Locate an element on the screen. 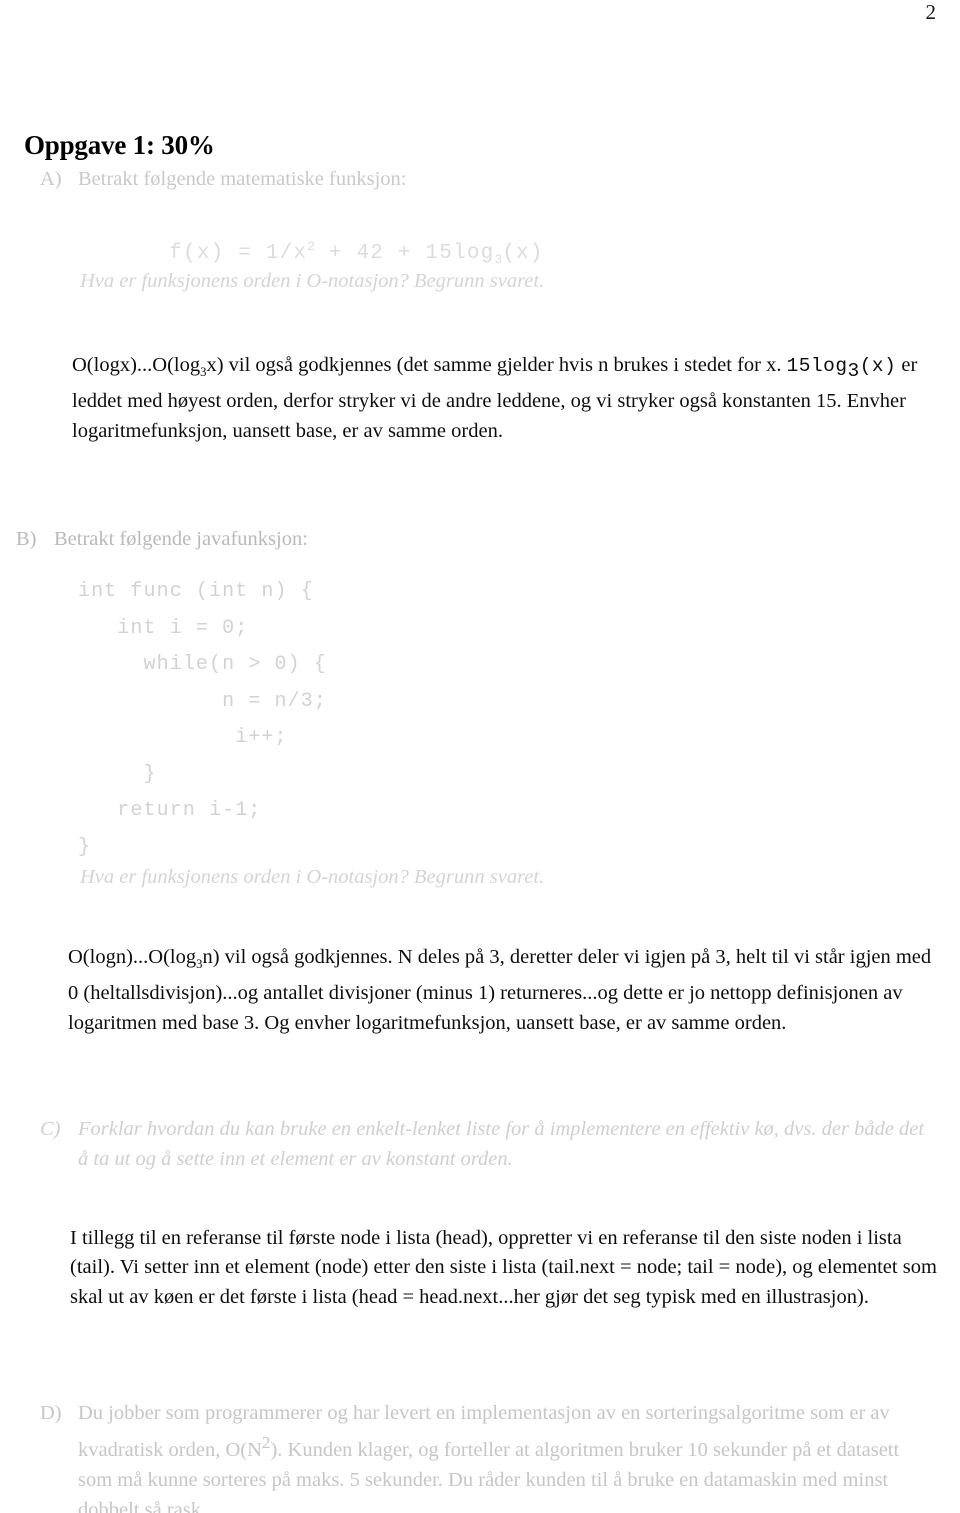 This screenshot has height=1513, width=960. question-d-label: D) is located at coordinates (51, 1413).